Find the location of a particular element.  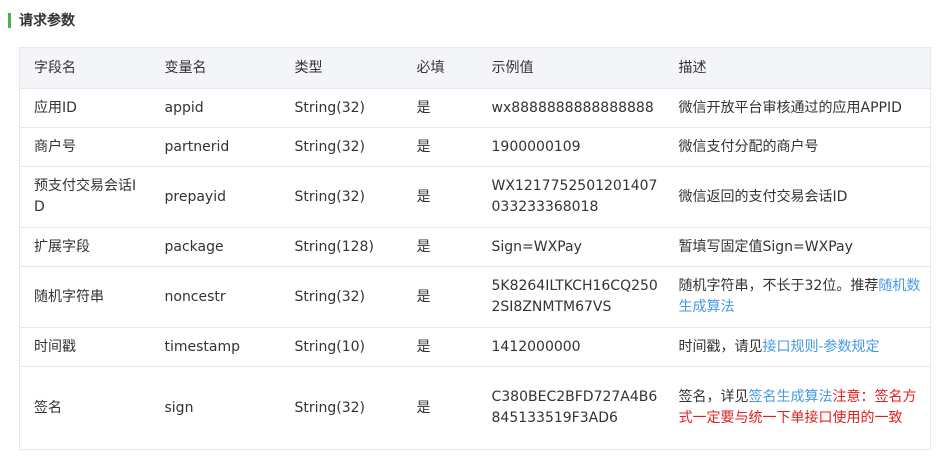

cell-example: WX1217752501201407033233368018 is located at coordinates (571, 197).